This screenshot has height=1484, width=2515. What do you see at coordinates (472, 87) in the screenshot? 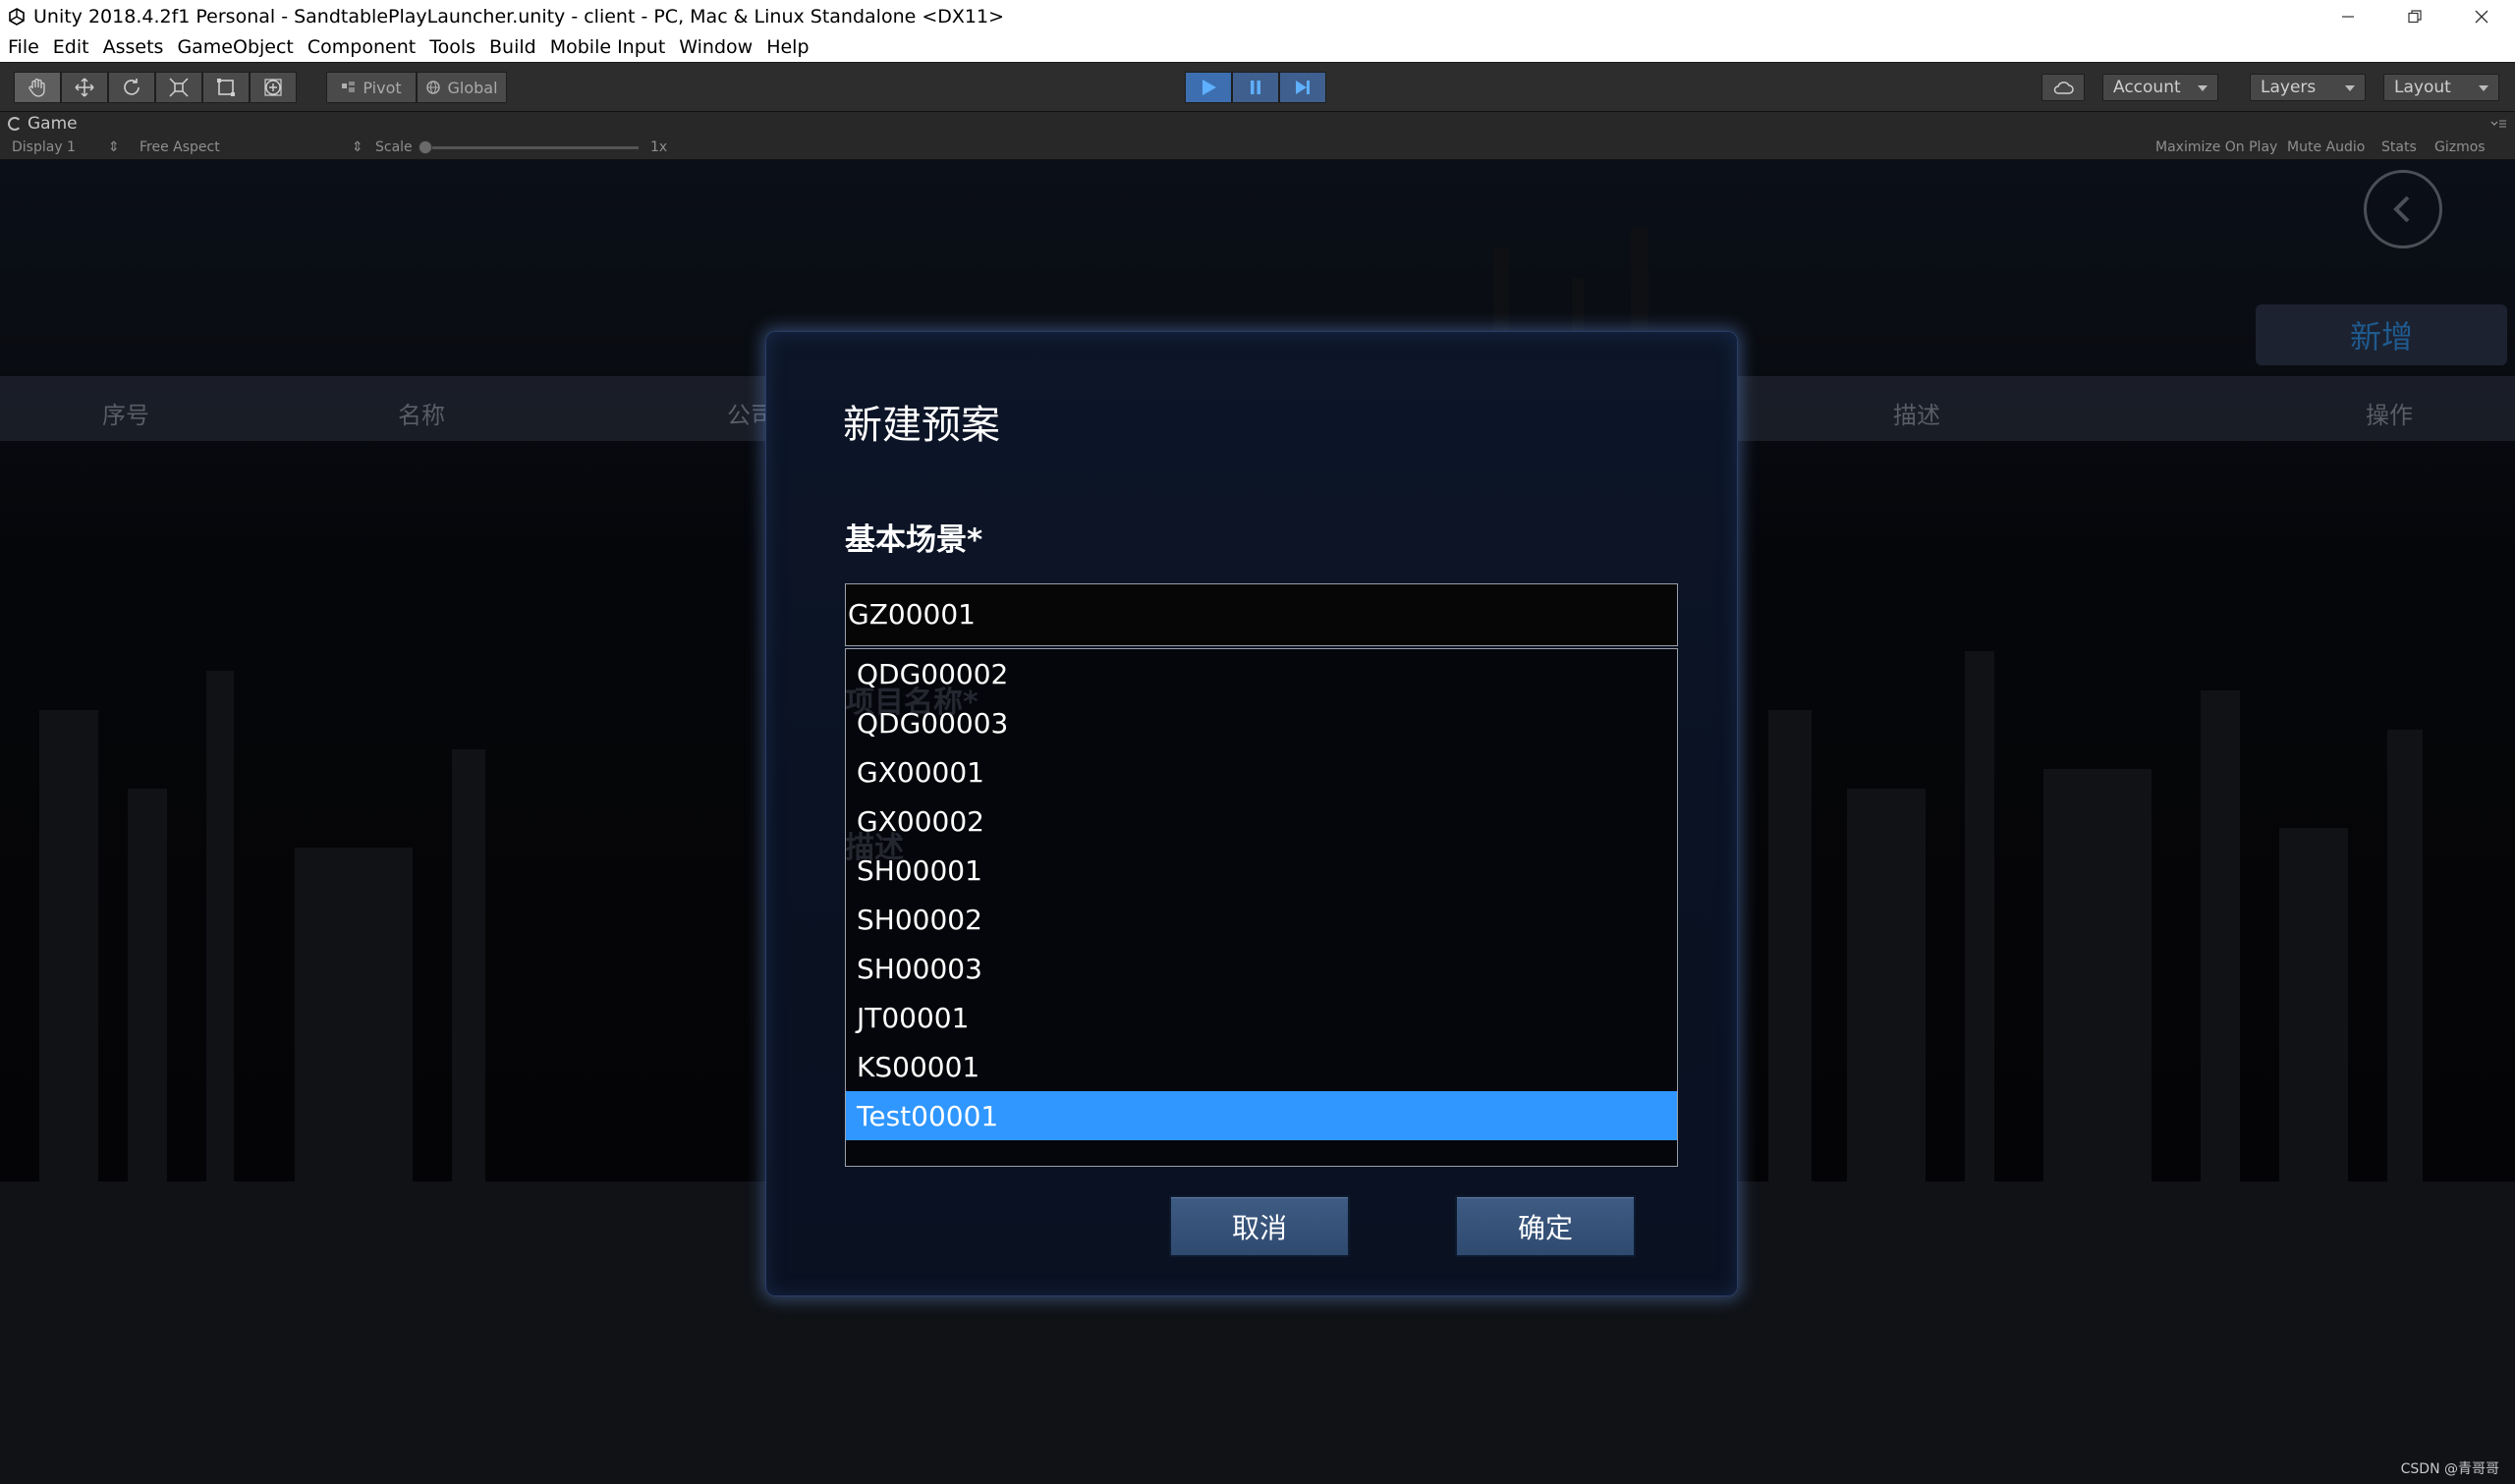
I see `global-label: Global` at bounding box center [472, 87].